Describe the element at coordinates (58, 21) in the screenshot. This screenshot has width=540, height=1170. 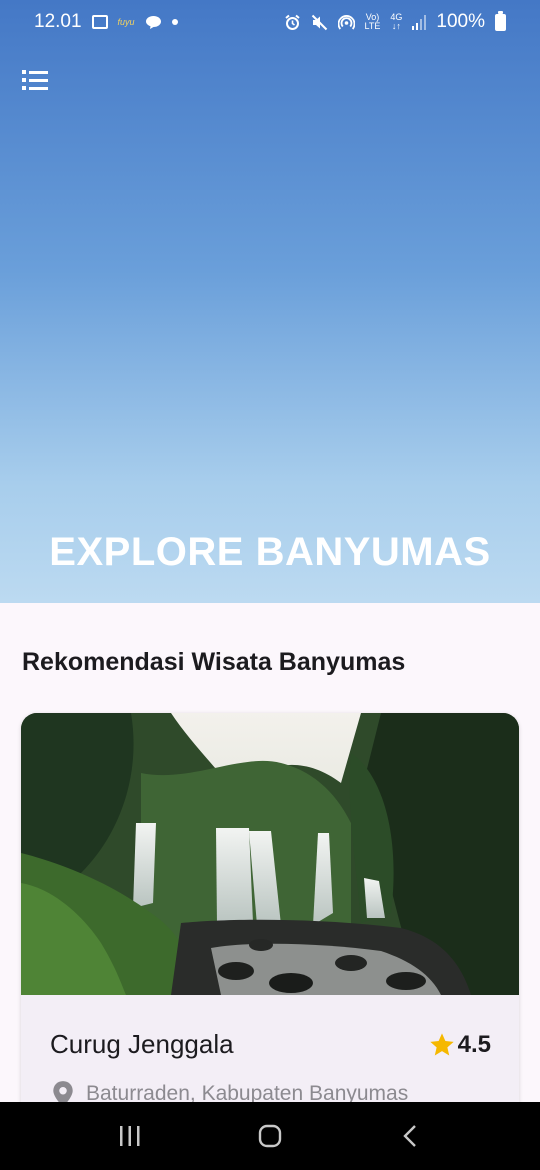
I see `status-time: 12.01` at that location.